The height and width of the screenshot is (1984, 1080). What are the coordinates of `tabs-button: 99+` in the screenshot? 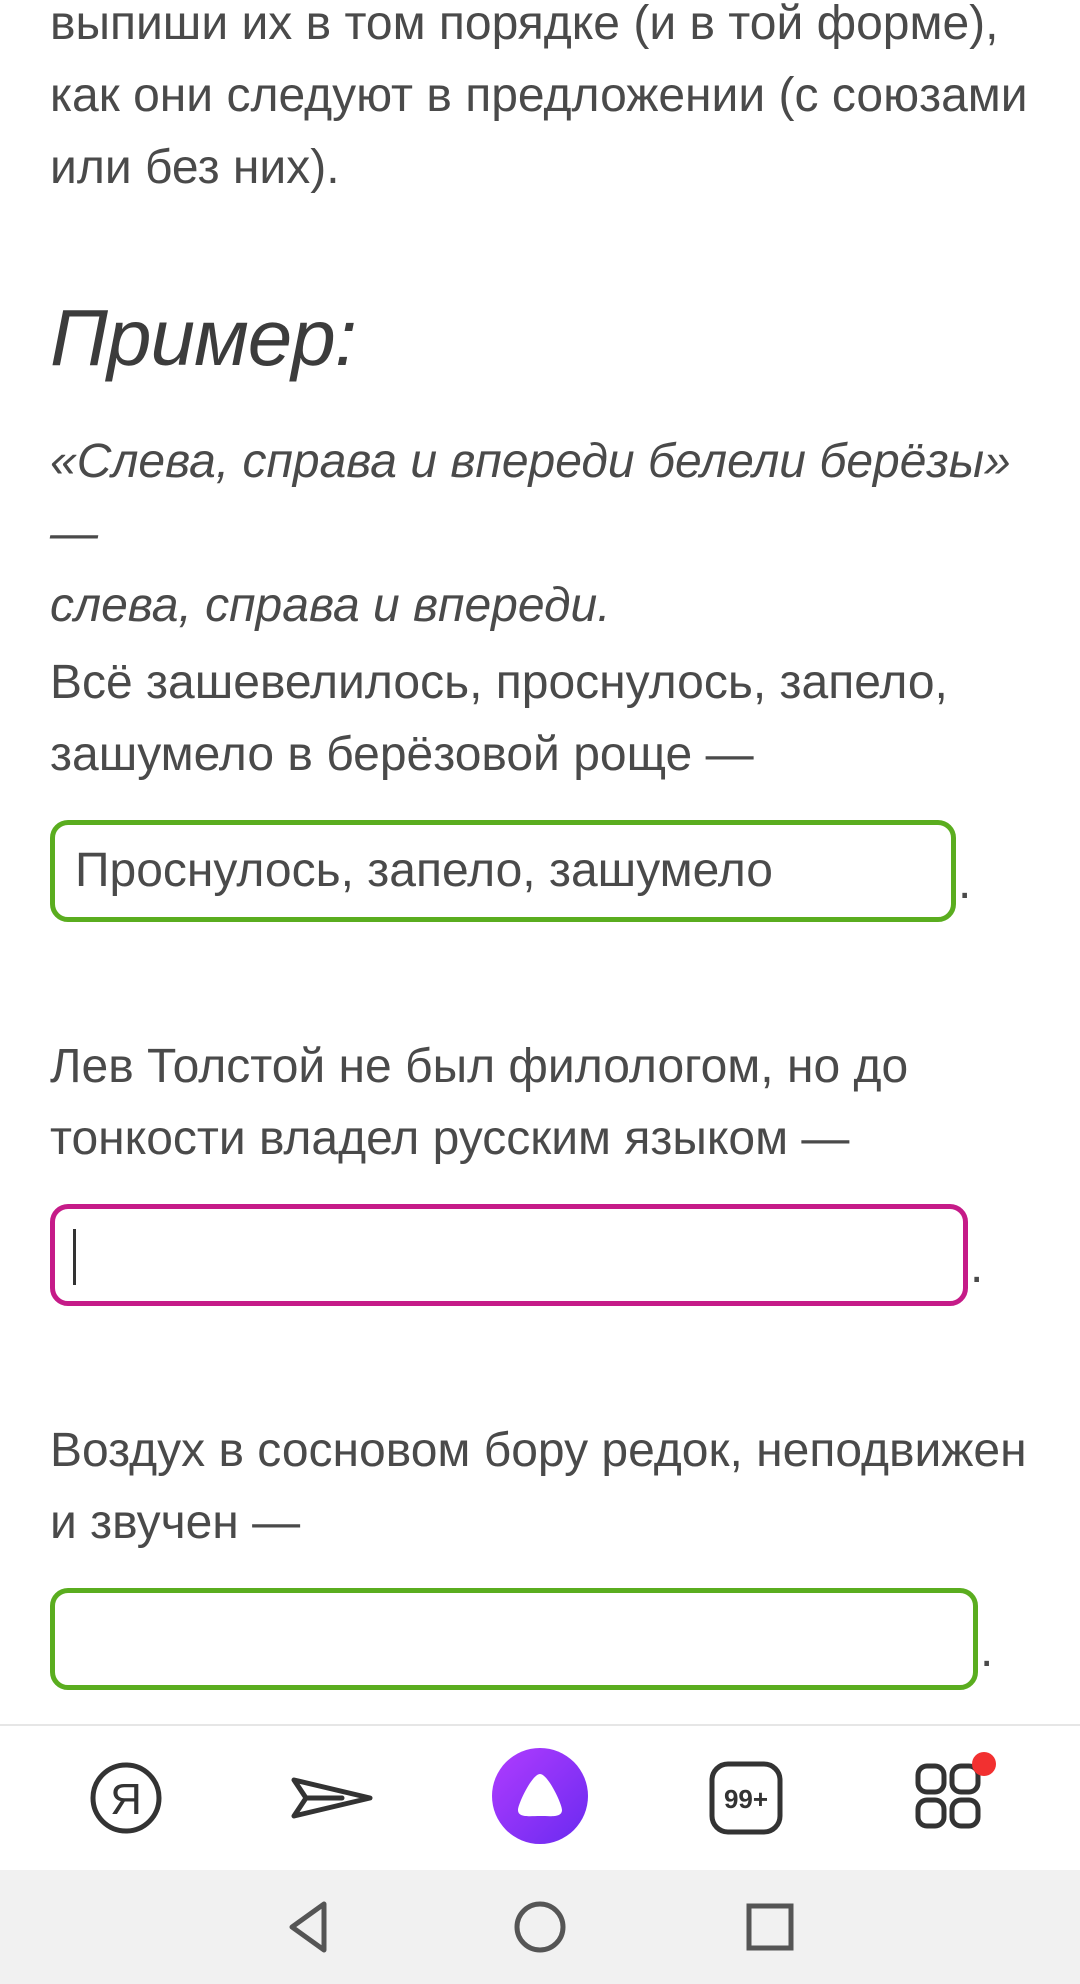 It's located at (748, 1798).